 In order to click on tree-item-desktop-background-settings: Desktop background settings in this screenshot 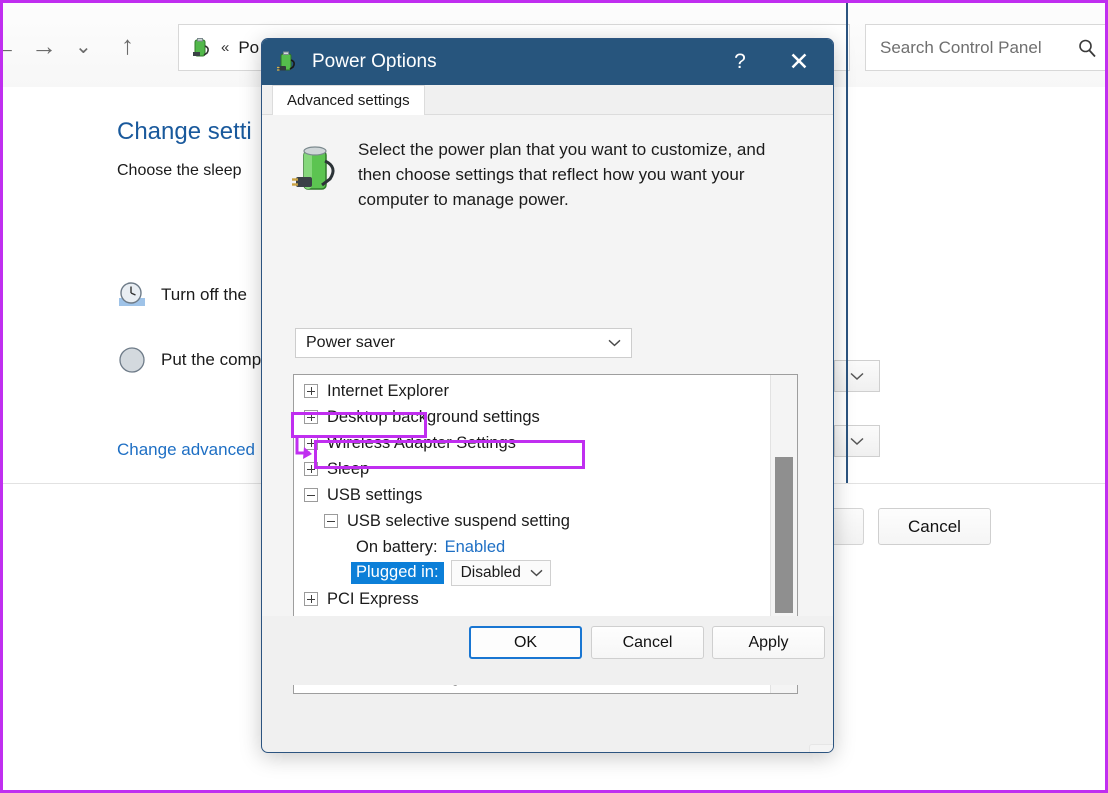, I will do `click(531, 417)`.